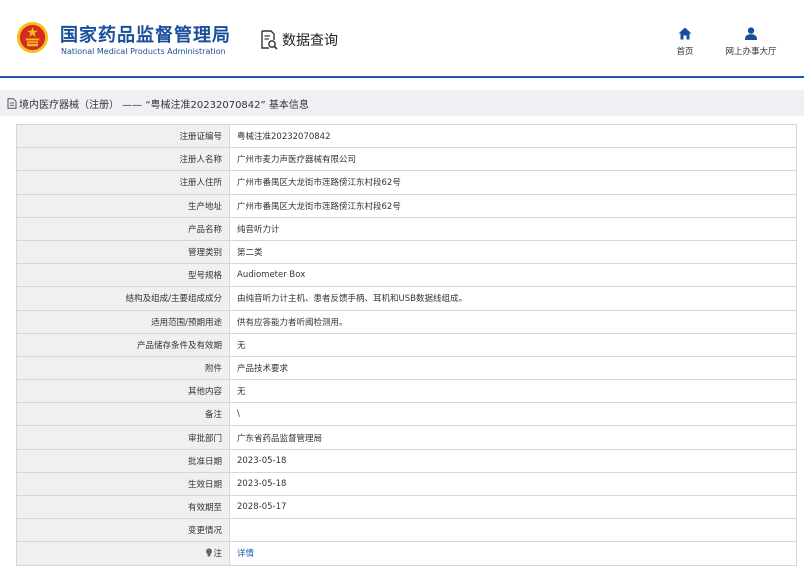  I want to click on table-row: 管理类别 第二类, so click(406, 252).